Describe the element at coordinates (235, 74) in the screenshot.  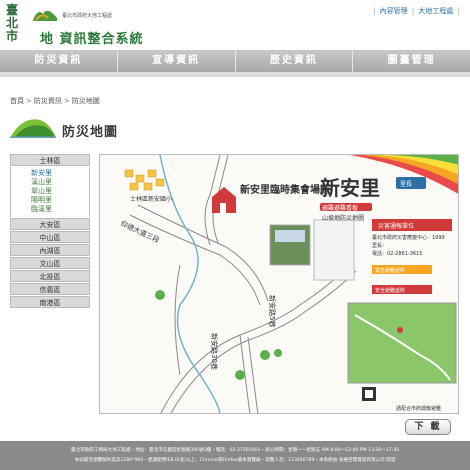
I see `nav-underbar` at that location.